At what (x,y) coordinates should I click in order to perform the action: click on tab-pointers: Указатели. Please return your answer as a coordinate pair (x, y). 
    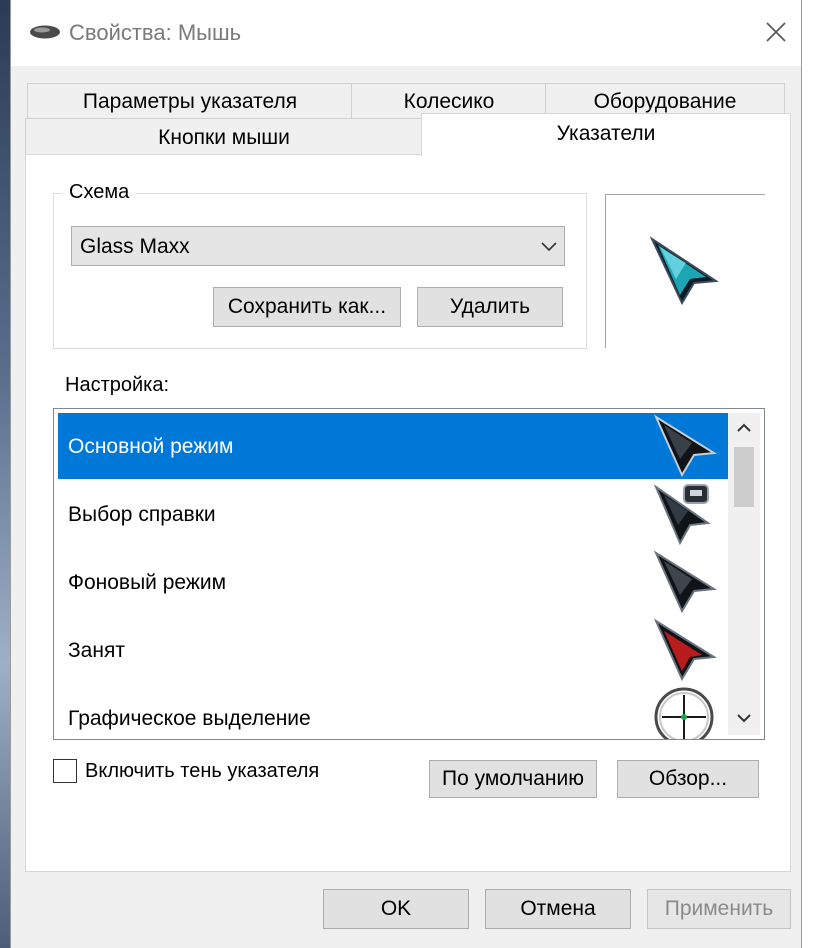
    Looking at the image, I should click on (606, 134).